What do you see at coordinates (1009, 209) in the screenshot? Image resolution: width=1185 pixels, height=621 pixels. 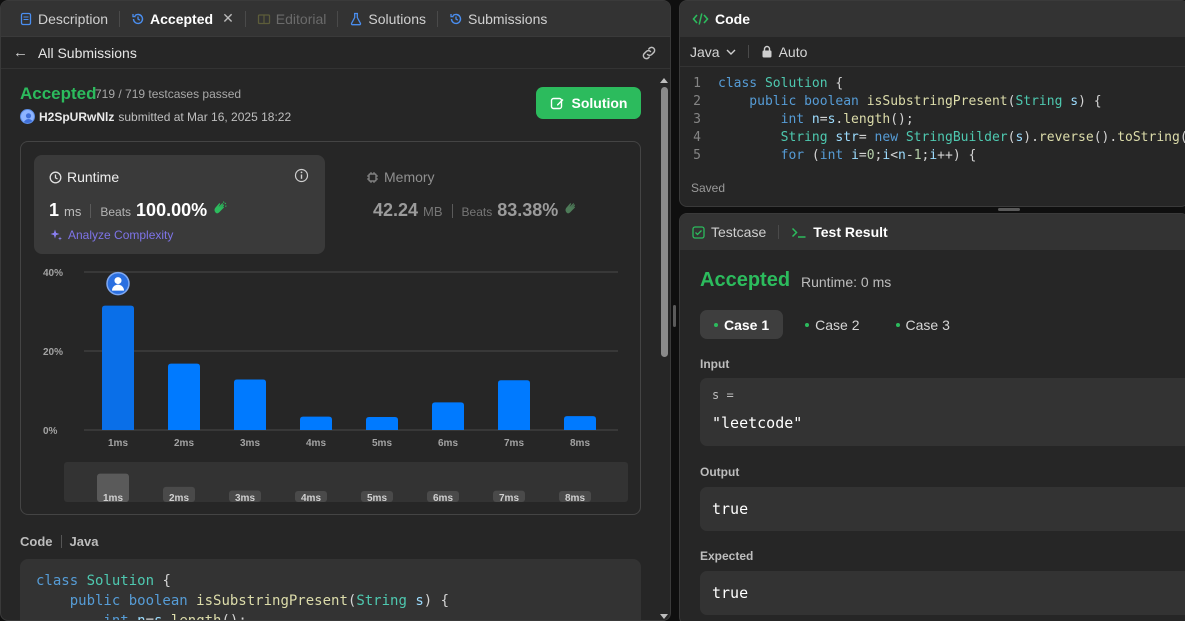 I see `horizontal-resize-handle` at bounding box center [1009, 209].